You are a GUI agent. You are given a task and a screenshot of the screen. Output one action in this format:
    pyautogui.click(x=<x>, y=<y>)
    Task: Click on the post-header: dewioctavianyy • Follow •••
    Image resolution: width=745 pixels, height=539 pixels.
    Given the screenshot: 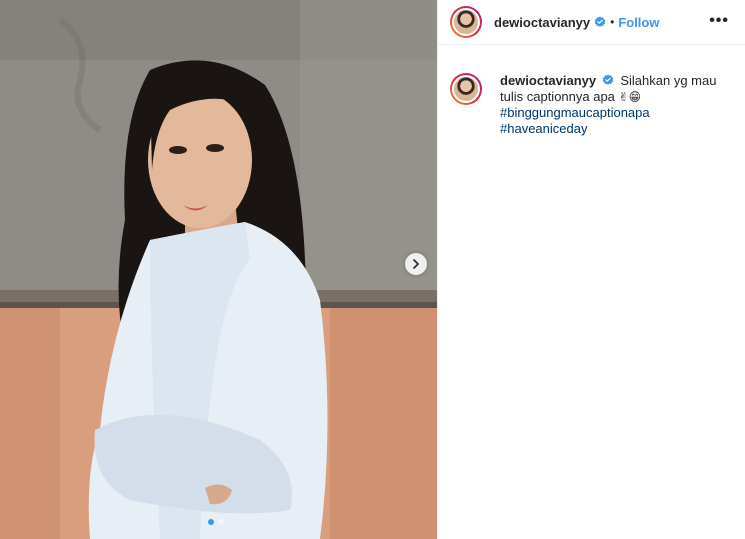 What is the action you would take?
    pyautogui.click(x=591, y=22)
    